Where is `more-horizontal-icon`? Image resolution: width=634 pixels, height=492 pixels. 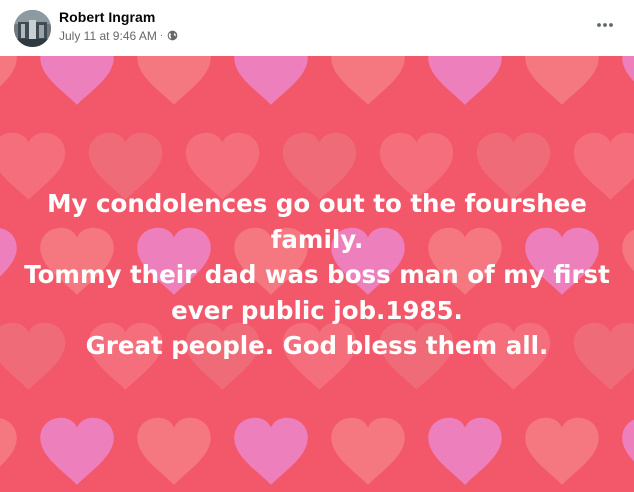 more-horizontal-icon is located at coordinates (605, 25).